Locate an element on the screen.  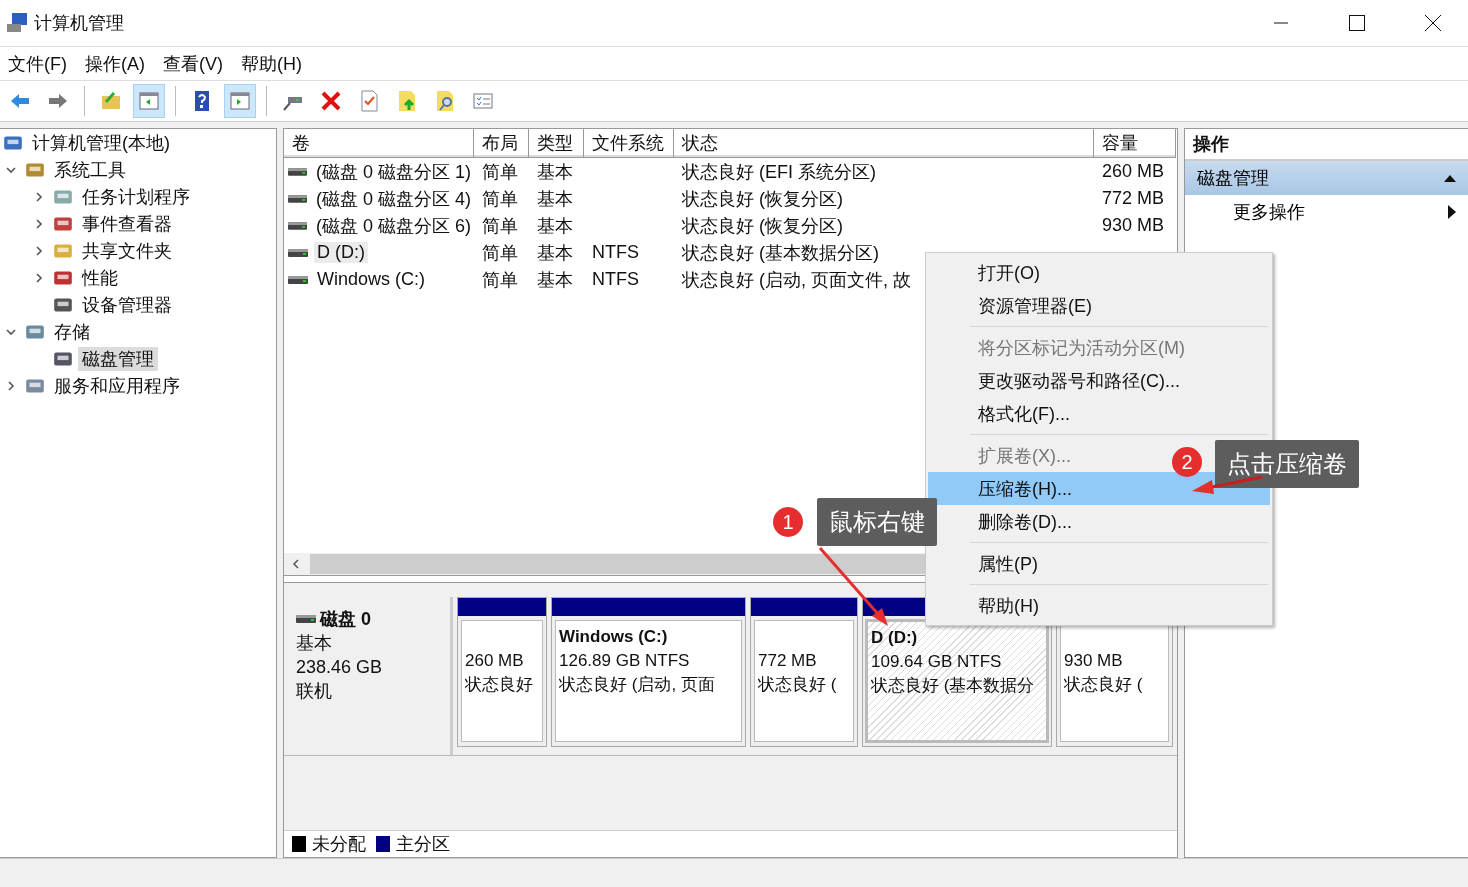
menu-item: 查看(V) is located at coordinates (196, 63).